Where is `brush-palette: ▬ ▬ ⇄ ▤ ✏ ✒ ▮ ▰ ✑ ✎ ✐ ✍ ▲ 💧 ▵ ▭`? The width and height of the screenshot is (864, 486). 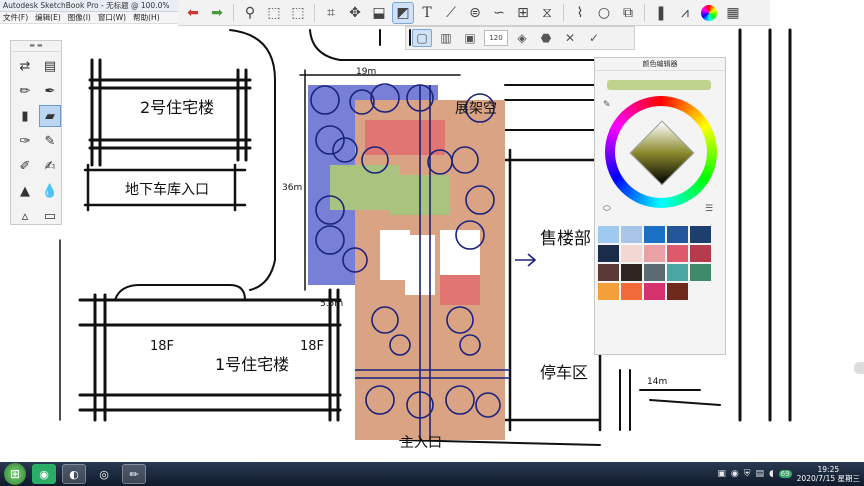 brush-palette: ▬ ▬ ⇄ ▤ ✏ ✒ ▮ ▰ ✑ ✎ ✐ ✍ ▲ 💧 ▵ ▭ is located at coordinates (36, 132).